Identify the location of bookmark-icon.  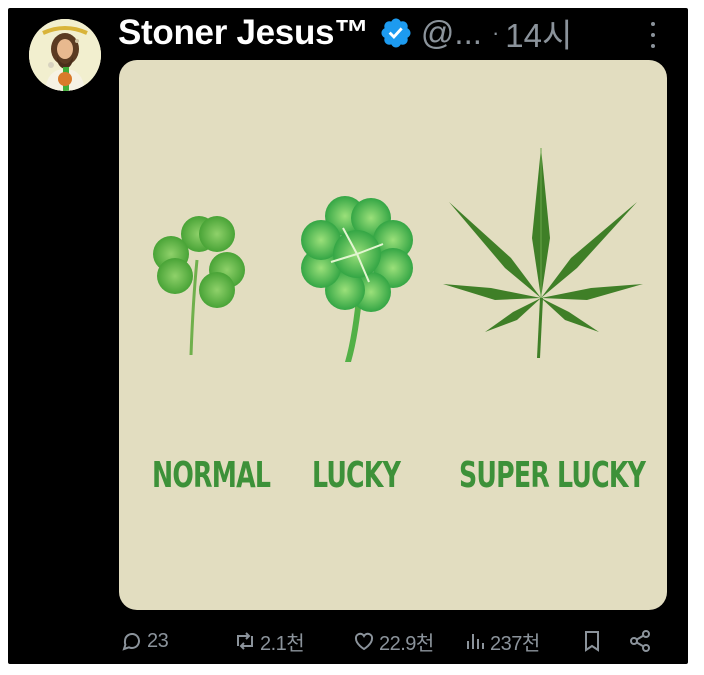
(592, 641).